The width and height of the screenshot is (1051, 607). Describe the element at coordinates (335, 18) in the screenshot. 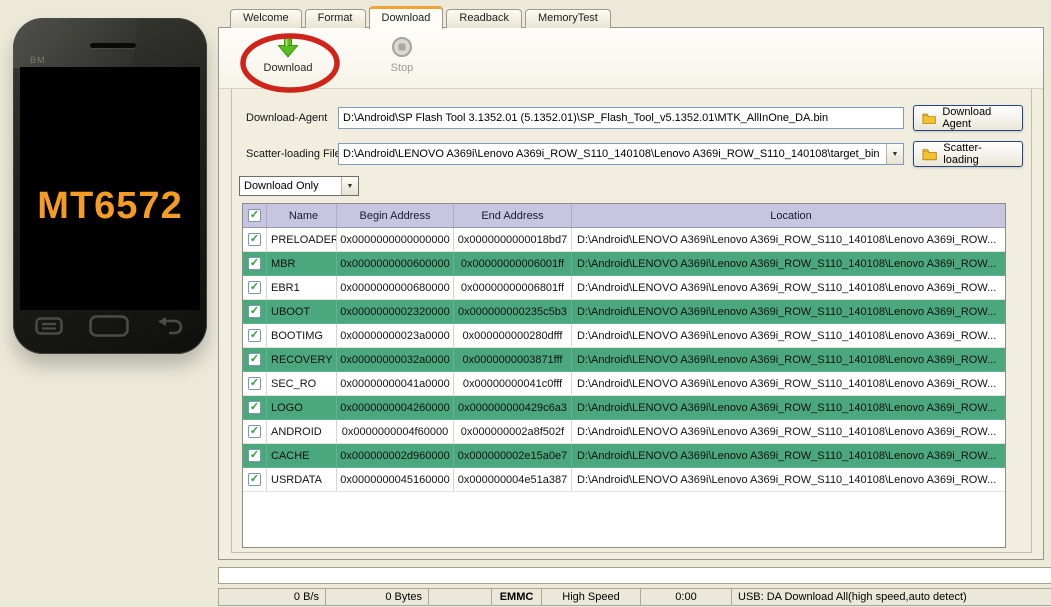

I see `tab-format: Format` at that location.